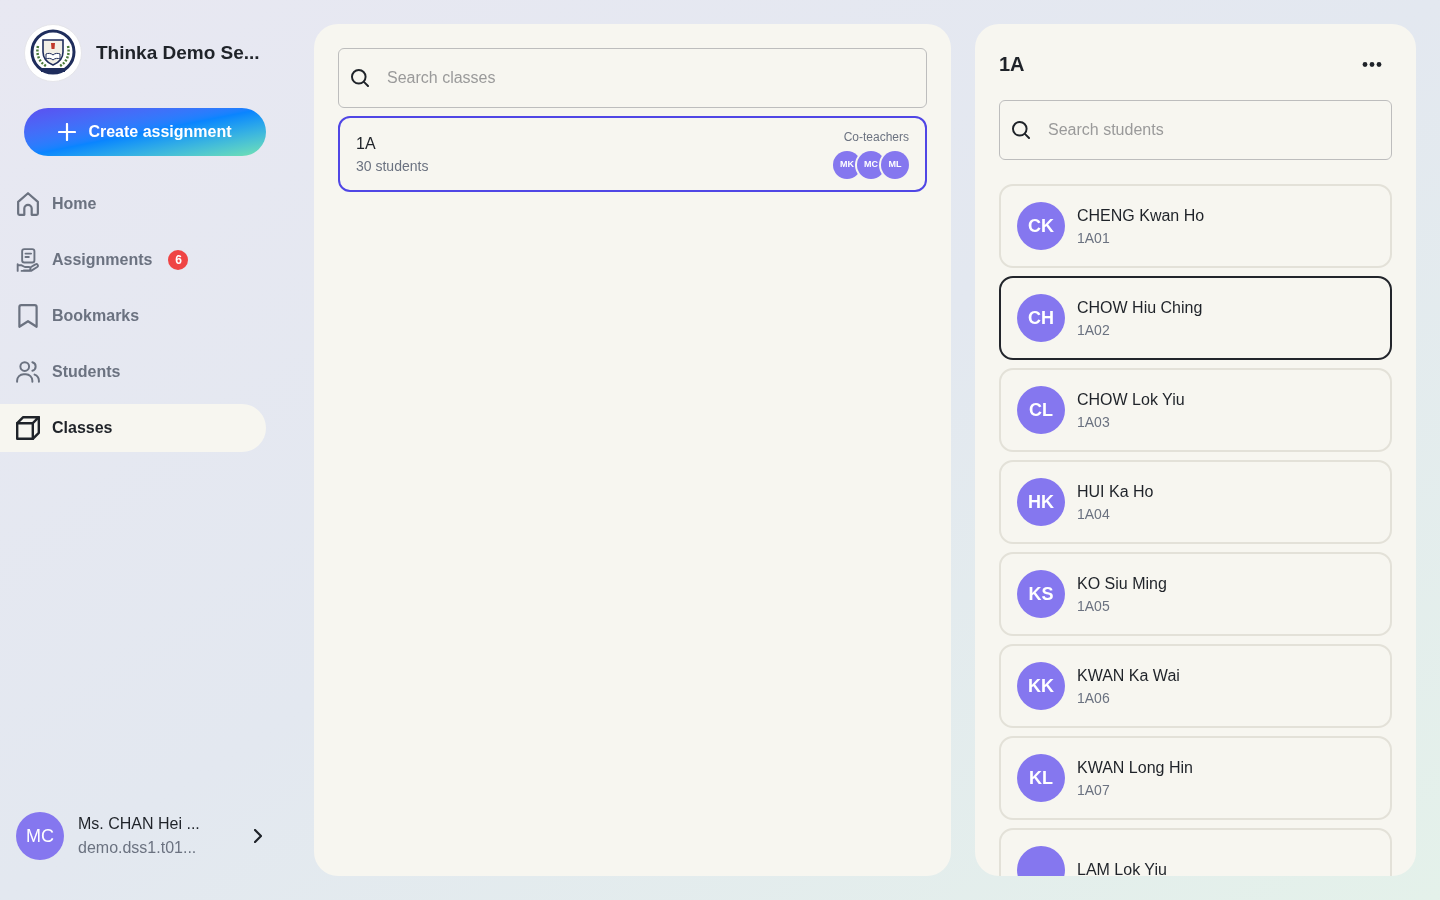 Image resolution: width=1440 pixels, height=900 pixels. Describe the element at coordinates (1094, 514) in the screenshot. I see `student-number: 1A04` at that location.